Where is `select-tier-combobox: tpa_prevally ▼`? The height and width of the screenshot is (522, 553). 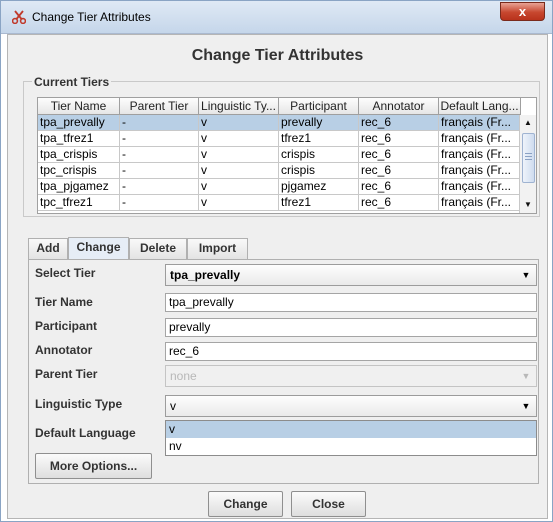 select-tier-combobox: tpa_prevally ▼ is located at coordinates (351, 275).